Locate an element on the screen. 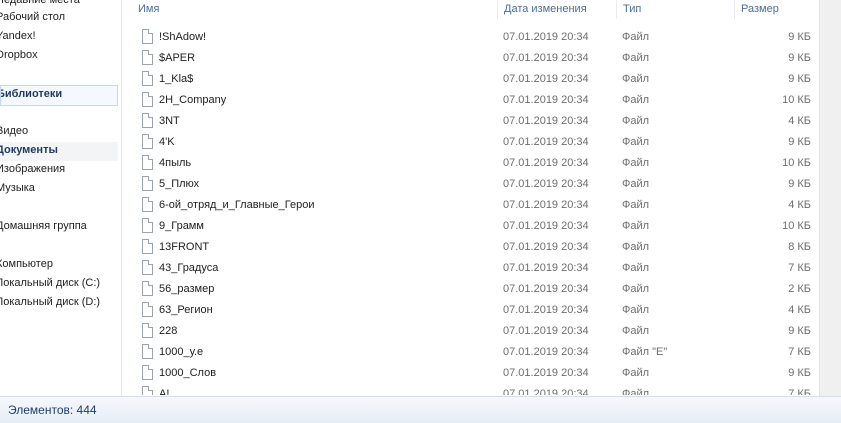  nav-item-disk-d: Локальный диск (D:) is located at coordinates (59, 303).